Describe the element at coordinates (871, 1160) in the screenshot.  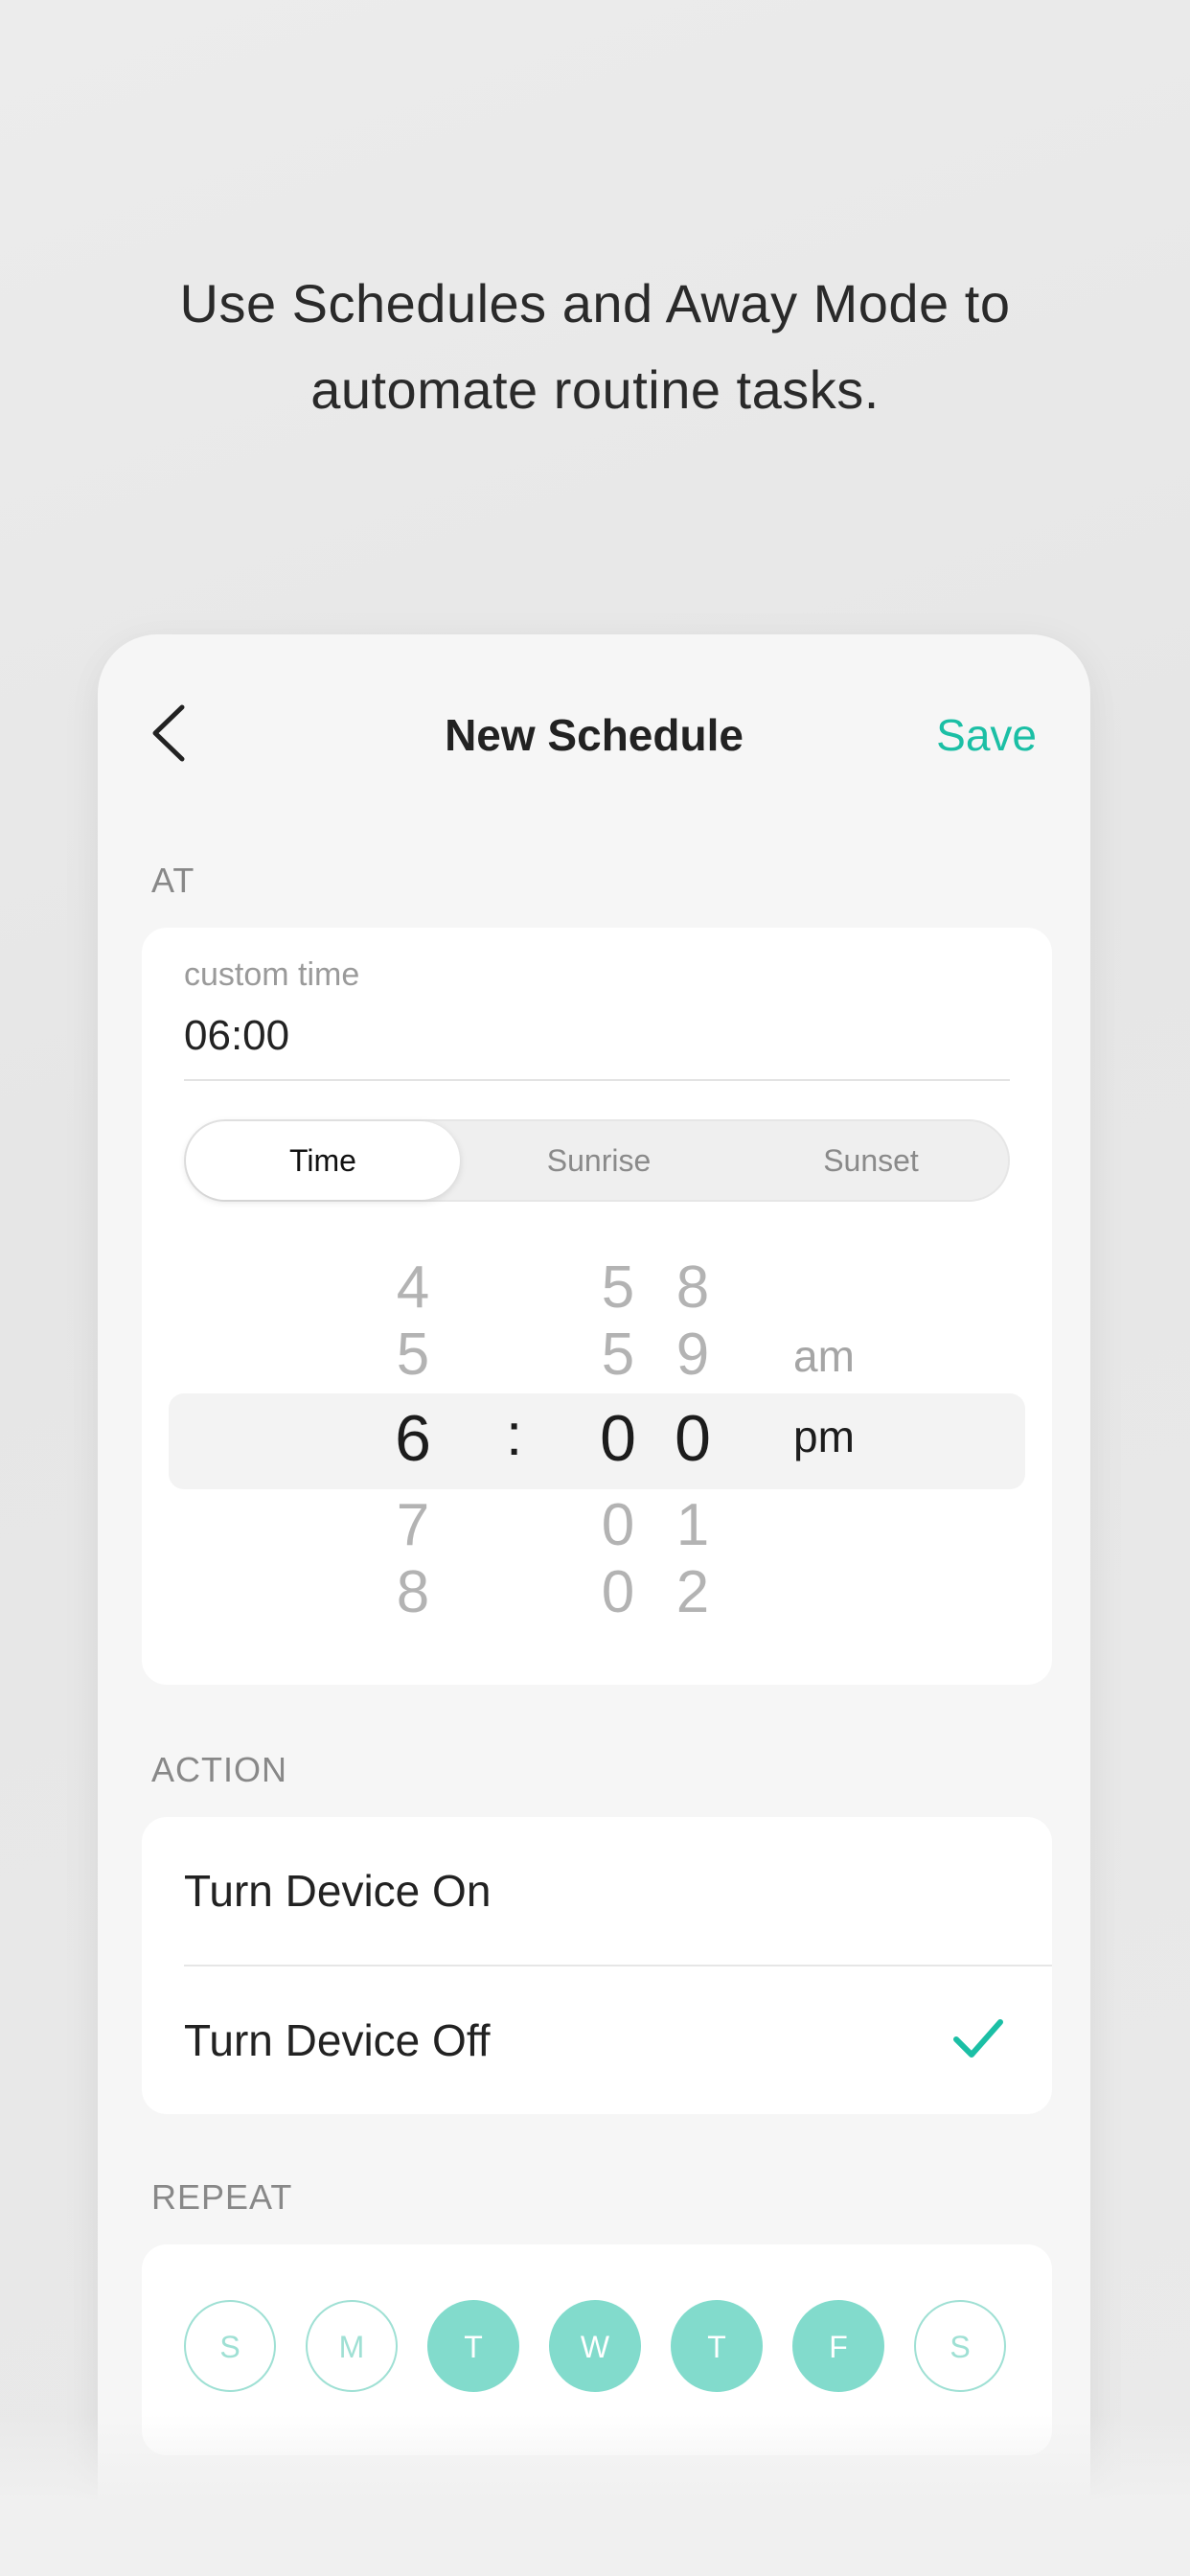
I see `segment-sunset: Sunset` at that location.